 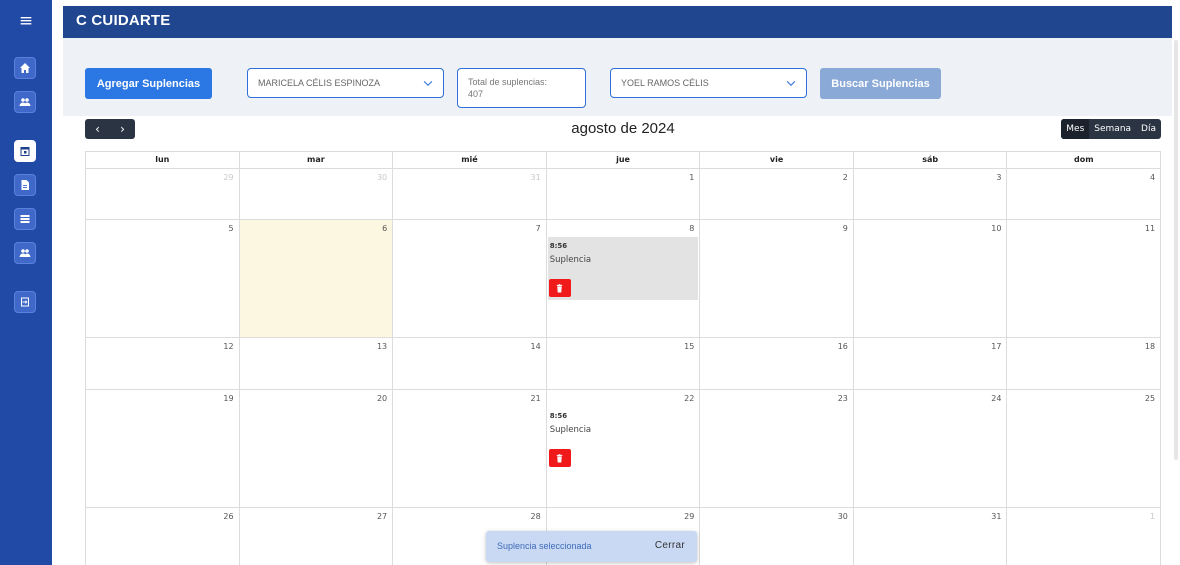 I want to click on day-cell: 4, so click(x=1084, y=194).